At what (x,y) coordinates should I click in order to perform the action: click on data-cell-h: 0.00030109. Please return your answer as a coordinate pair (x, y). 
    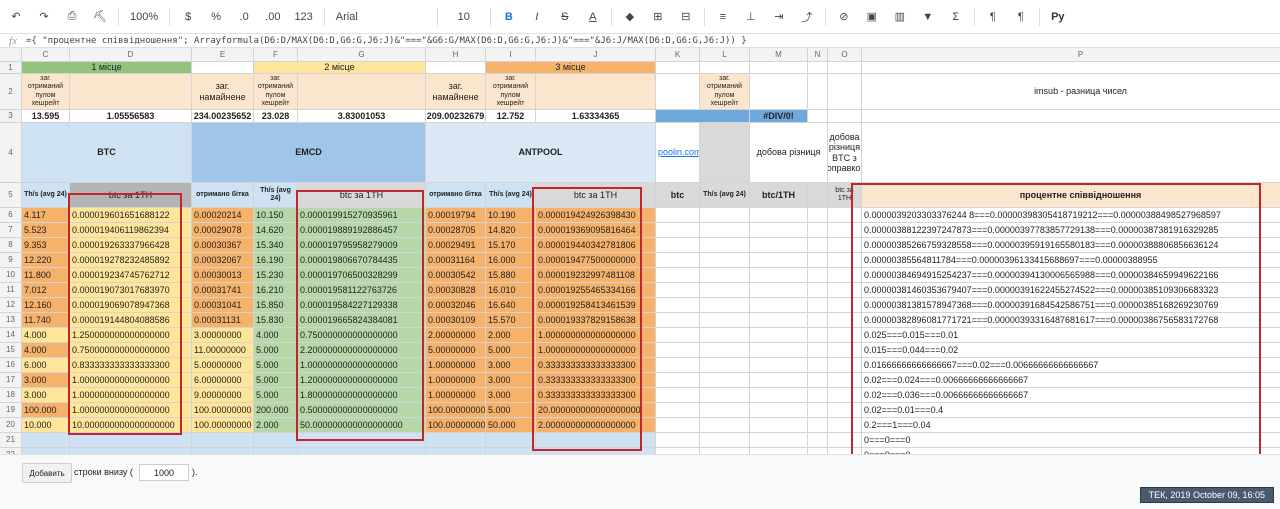
    Looking at the image, I should click on (456, 320).